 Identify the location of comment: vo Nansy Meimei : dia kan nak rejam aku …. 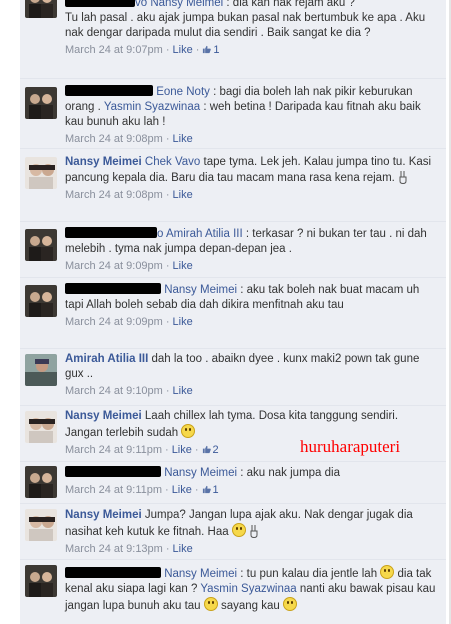
(233, 39).